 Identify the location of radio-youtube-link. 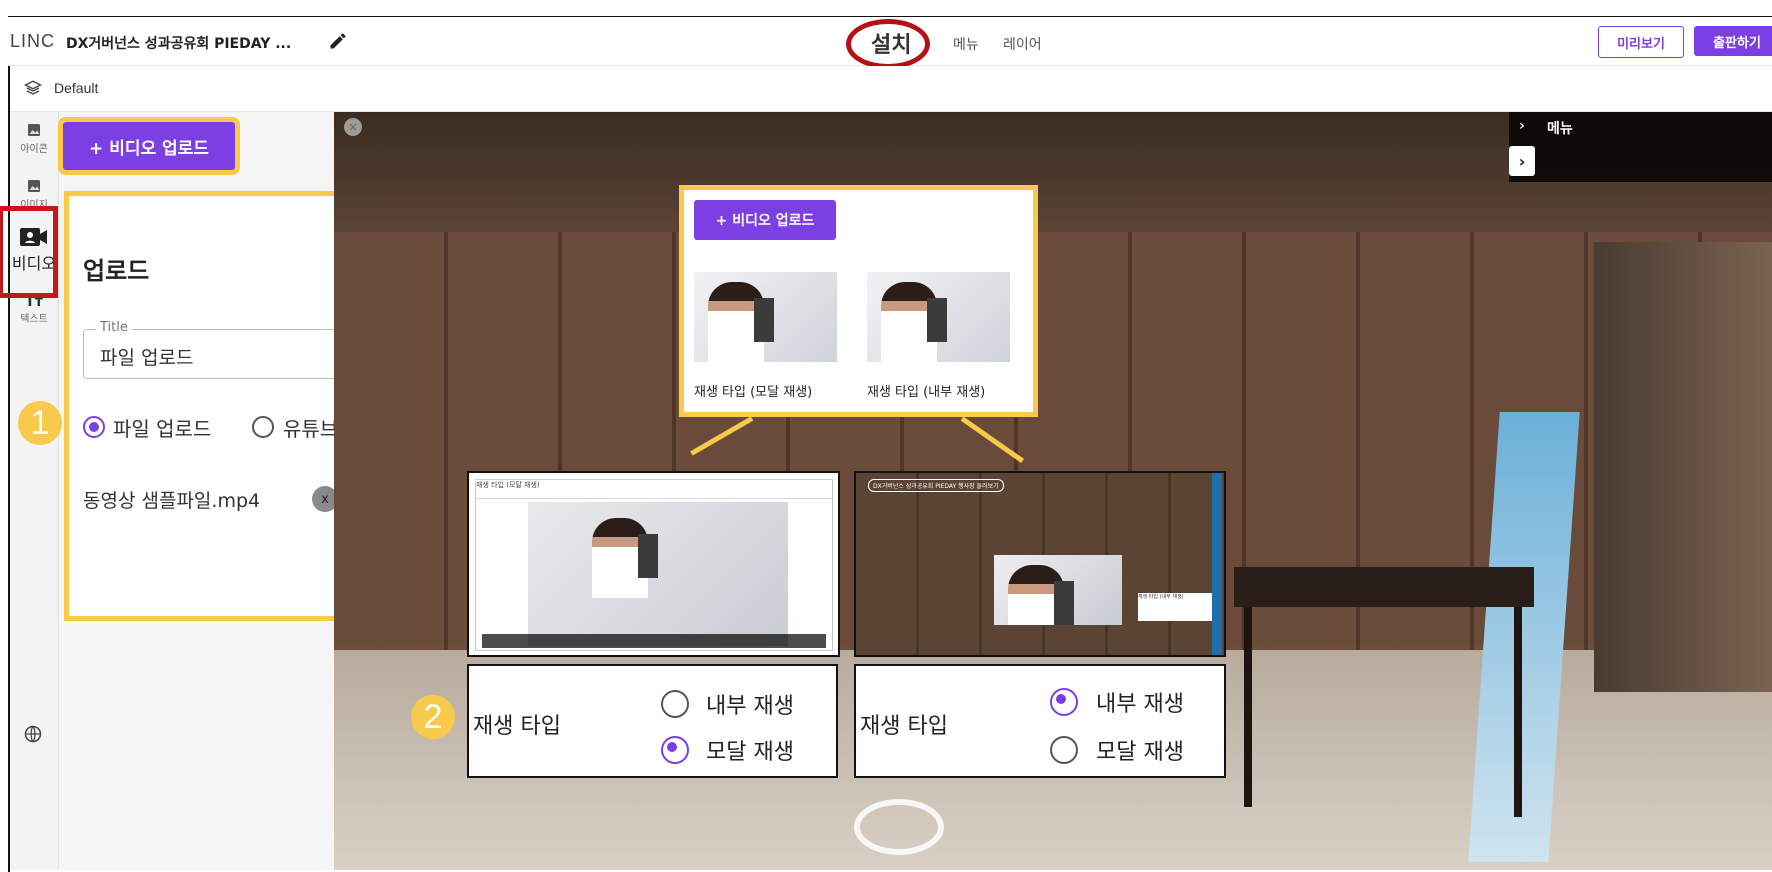
(263, 427).